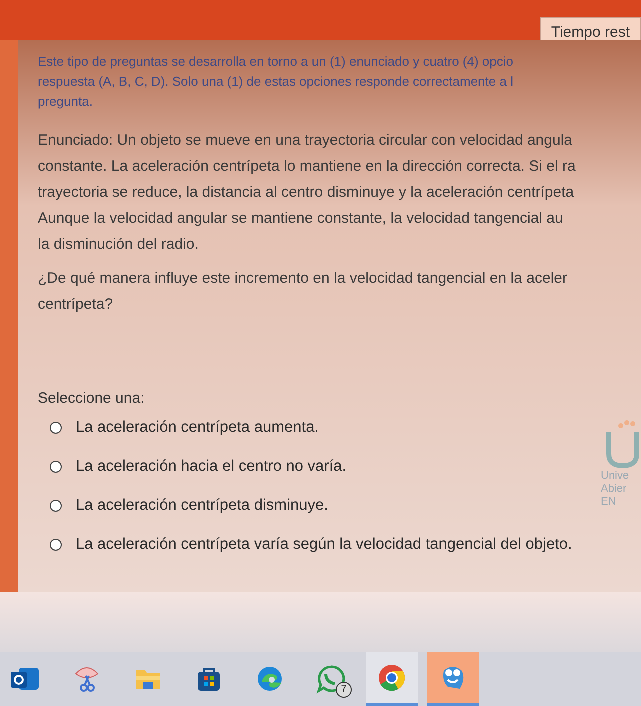  Describe the element at coordinates (270, 679) in the screenshot. I see `browser-wave-icon` at that location.